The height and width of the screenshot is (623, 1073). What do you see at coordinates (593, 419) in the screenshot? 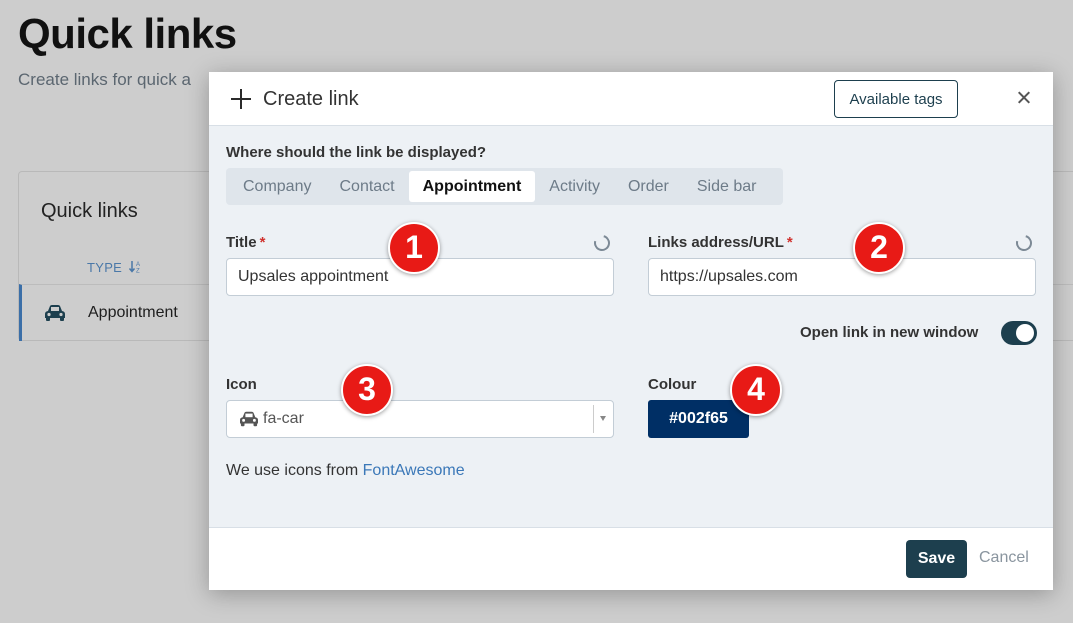
I see `select-divider` at bounding box center [593, 419].